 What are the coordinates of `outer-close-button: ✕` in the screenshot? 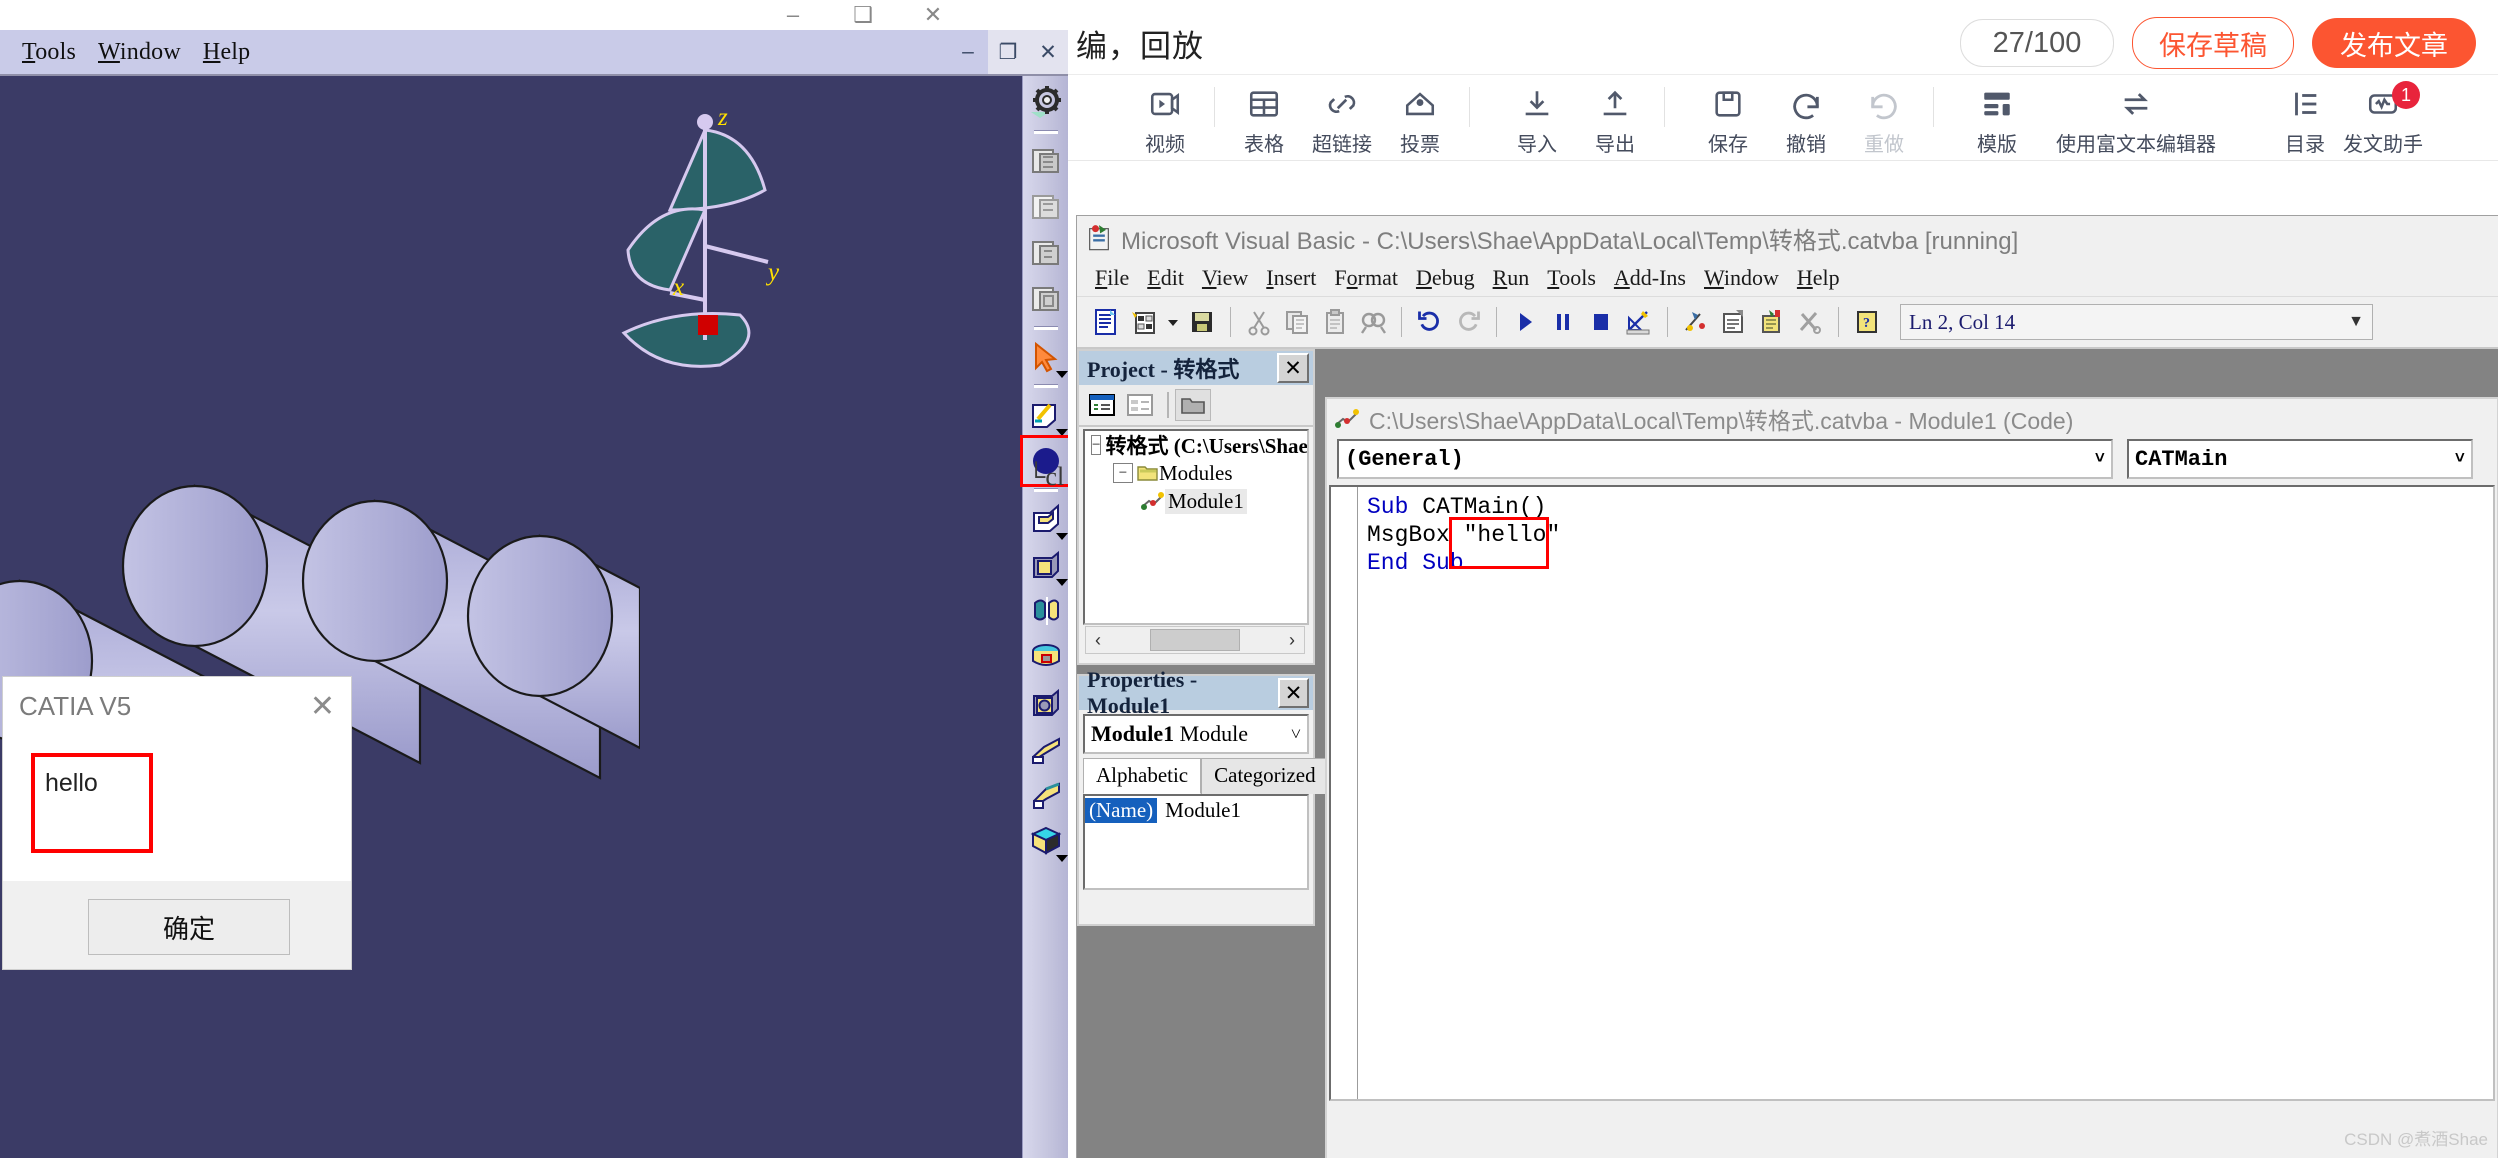 It's located at (933, 15).